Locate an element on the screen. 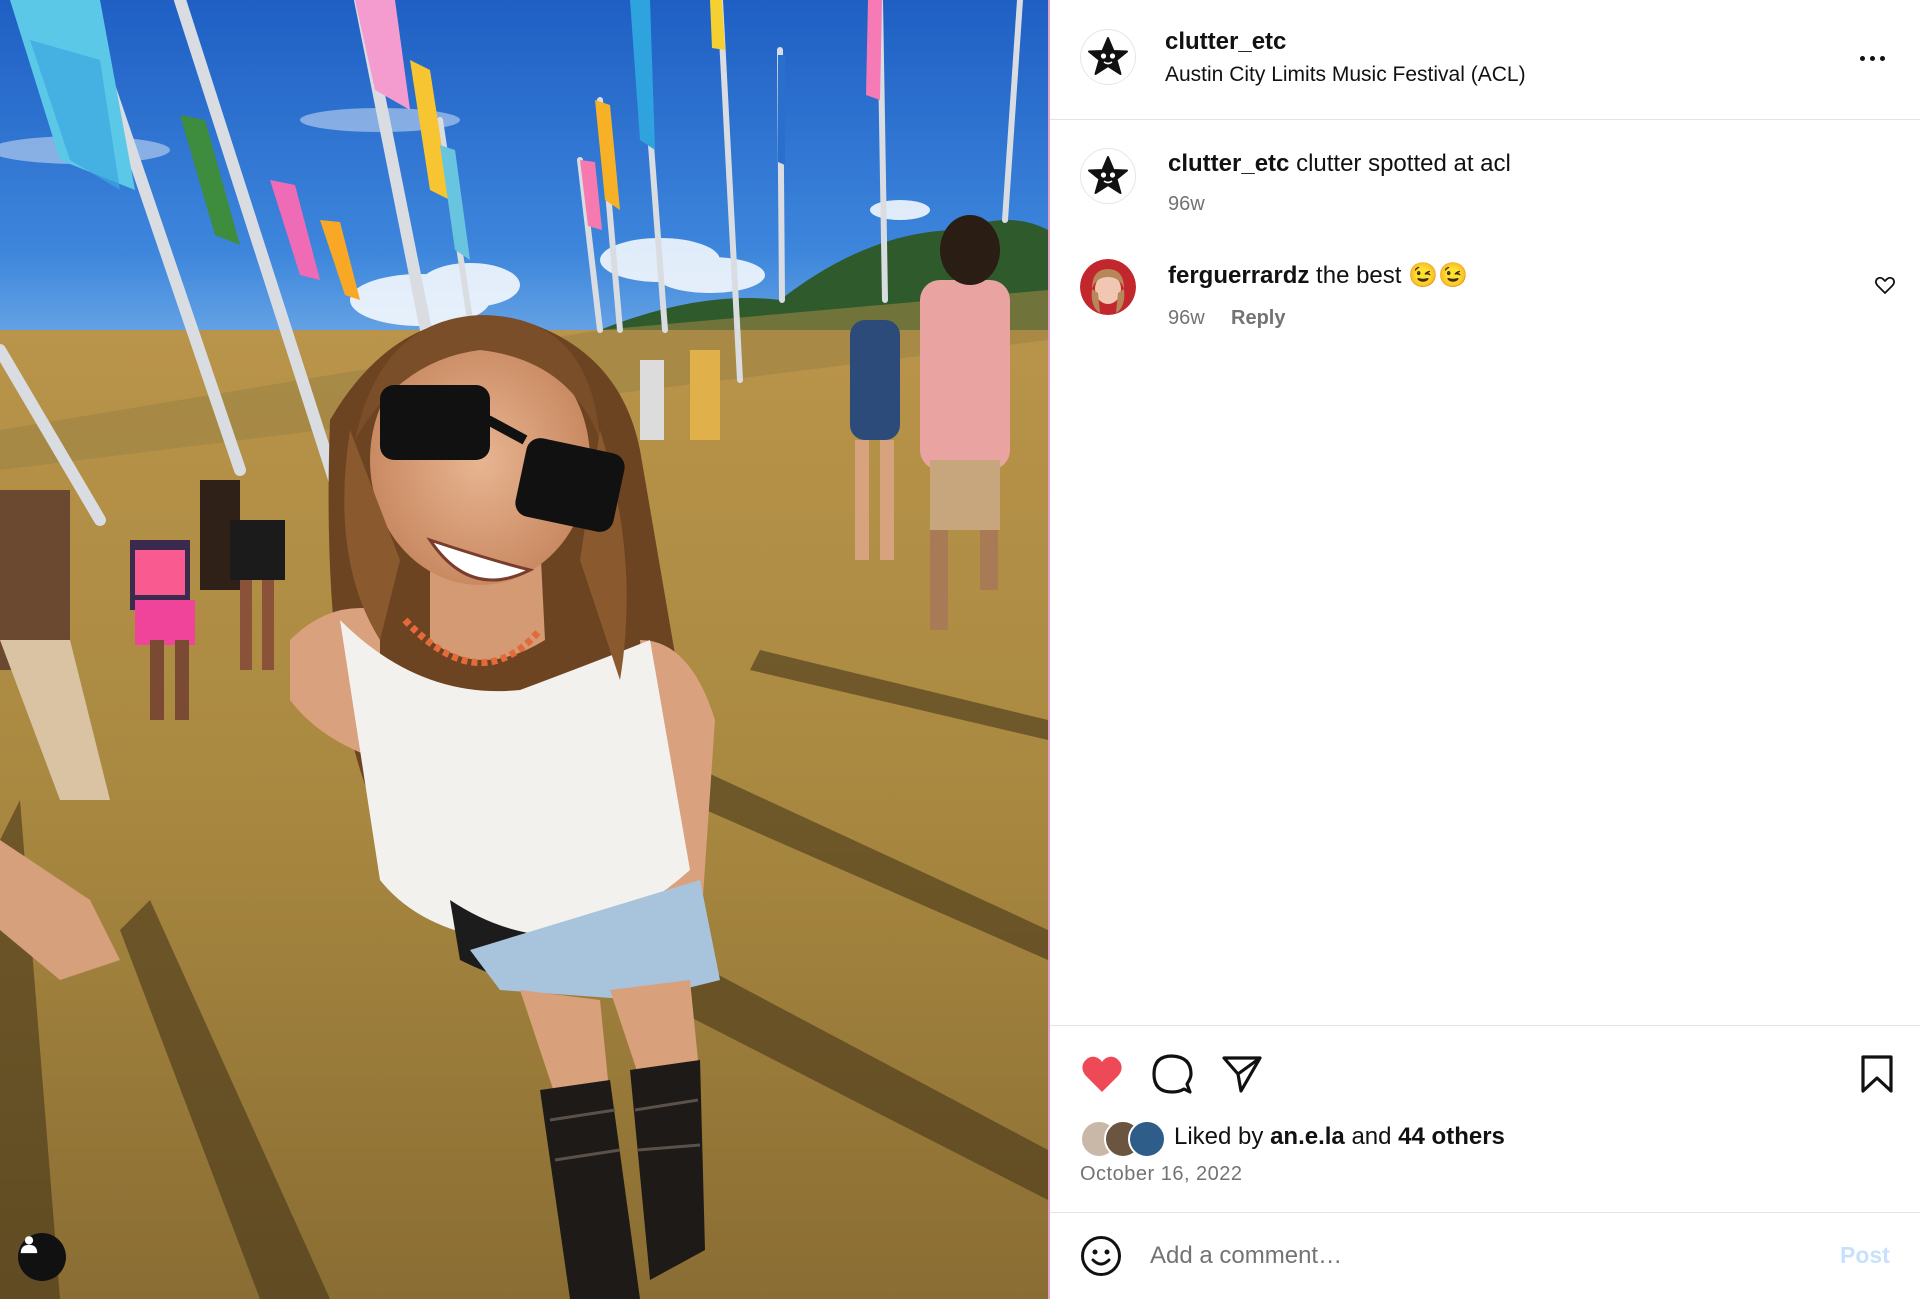 The image size is (1920, 1299). emoji-button is located at coordinates (1101, 1256).